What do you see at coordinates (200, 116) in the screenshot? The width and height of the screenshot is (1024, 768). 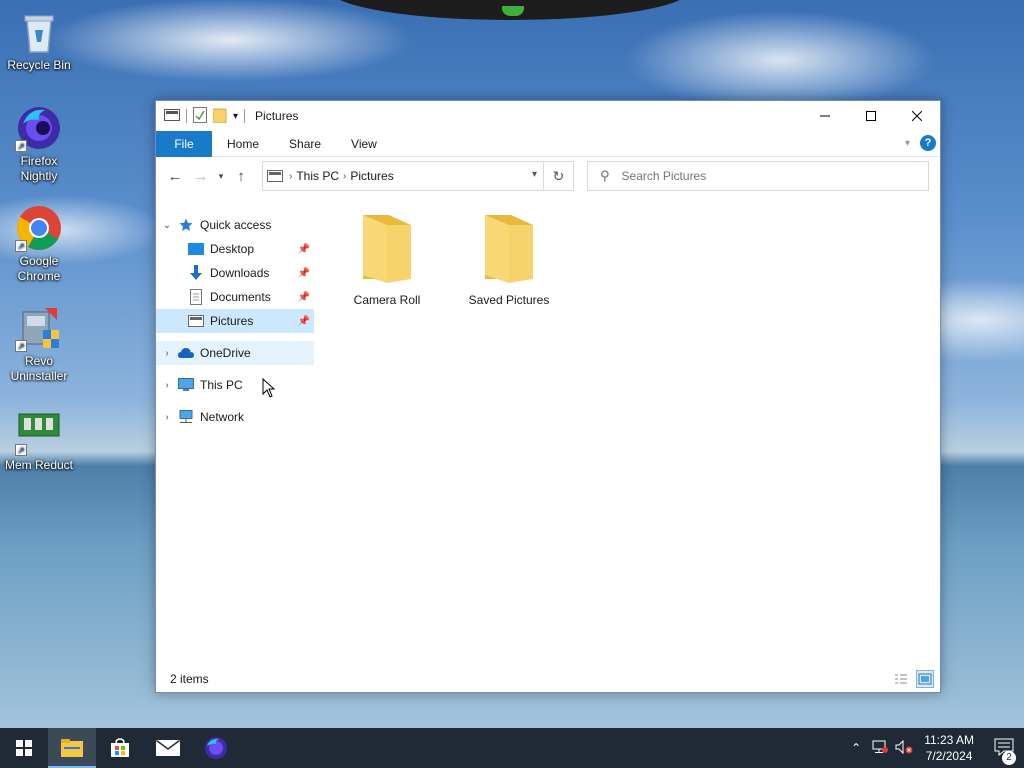 I see `properties-icon` at bounding box center [200, 116].